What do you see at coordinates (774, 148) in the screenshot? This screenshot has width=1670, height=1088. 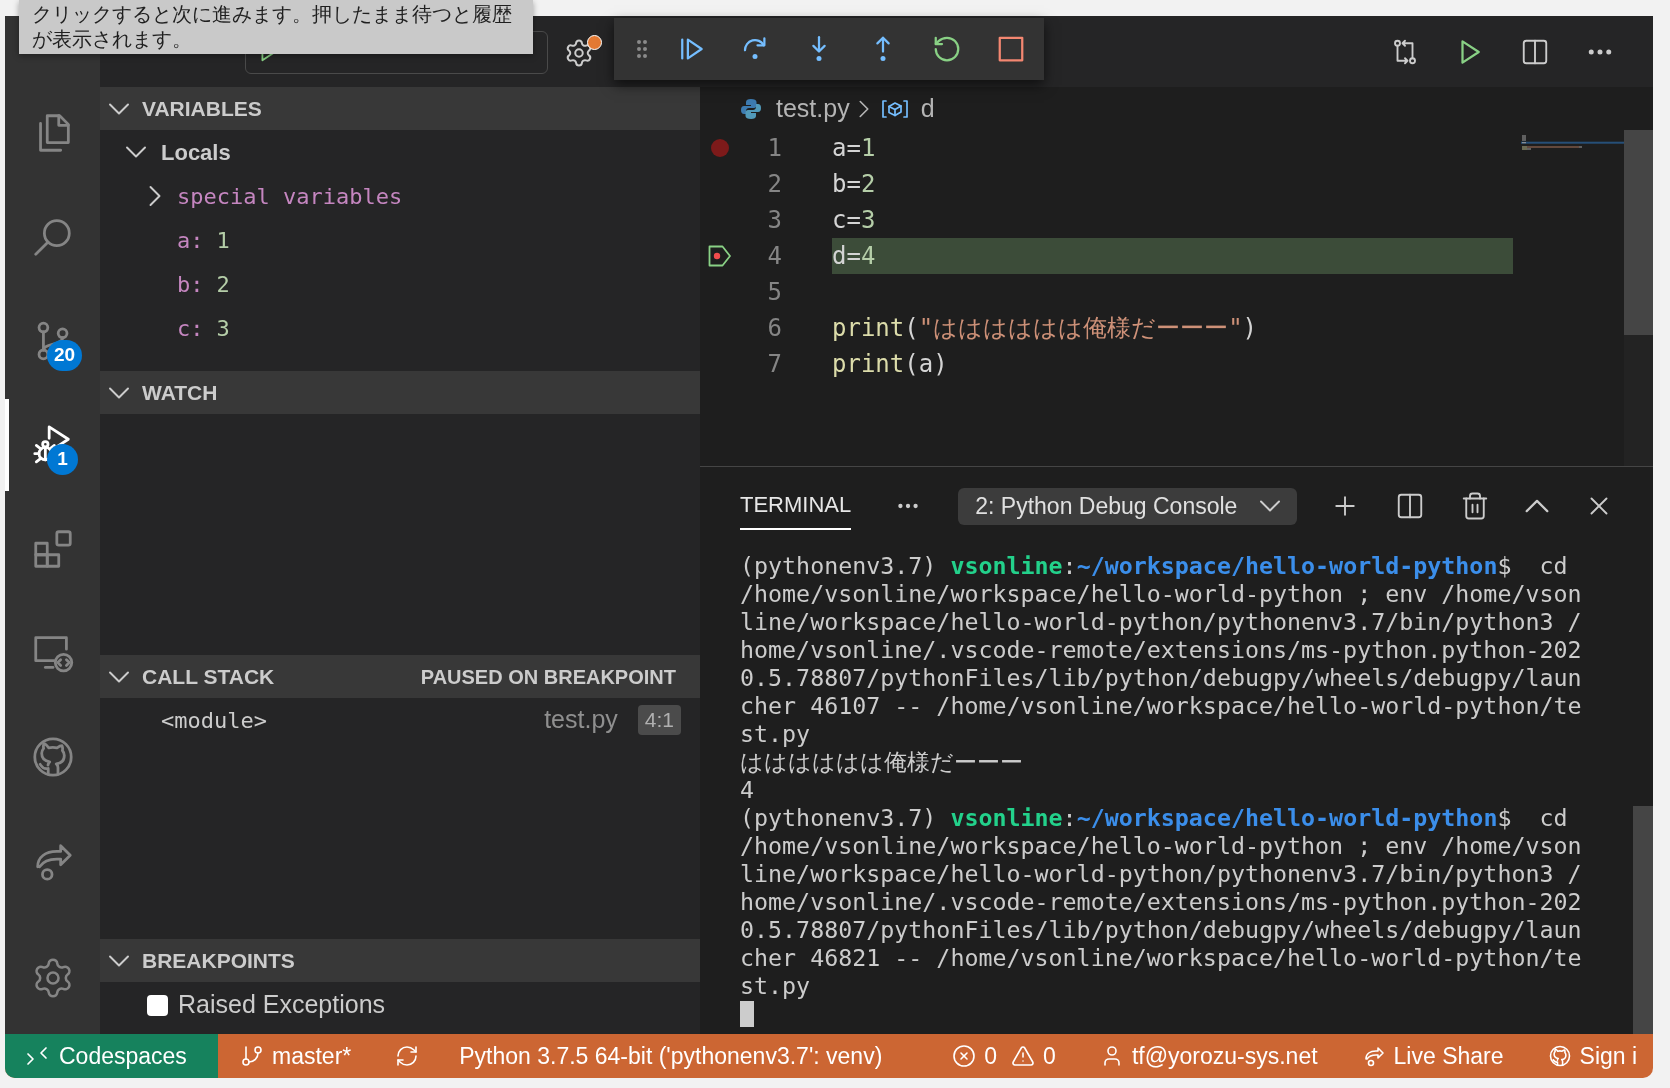 I see `line-number: 1` at bounding box center [774, 148].